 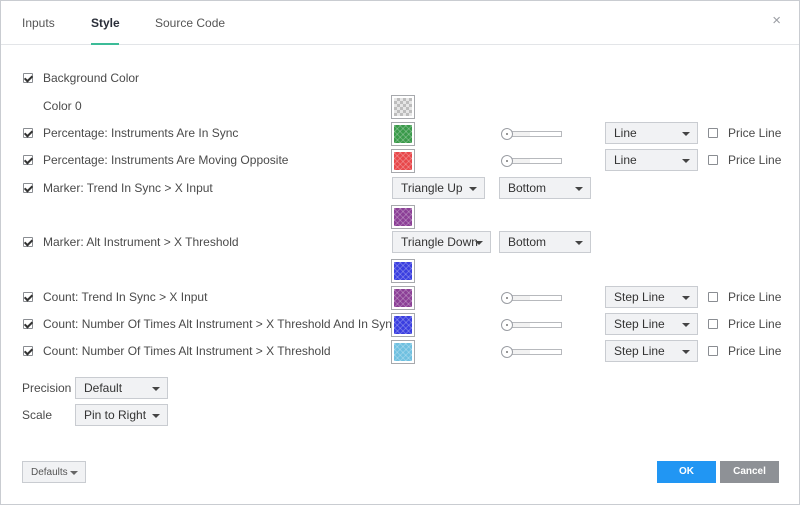 What do you see at coordinates (776, 20) in the screenshot?
I see `close-icon: ×` at bounding box center [776, 20].